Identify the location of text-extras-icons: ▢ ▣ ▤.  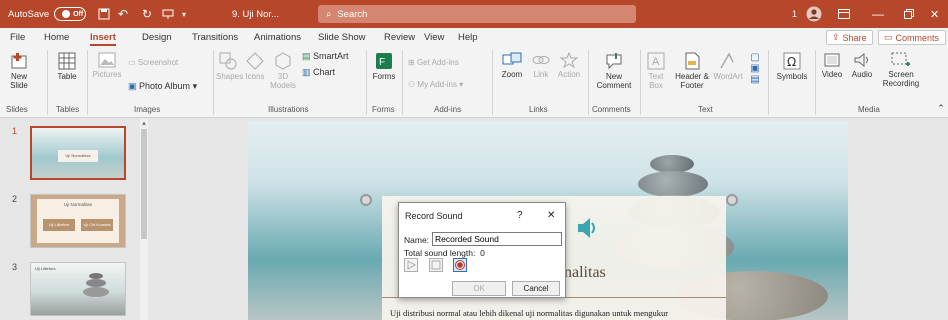
(755, 68).